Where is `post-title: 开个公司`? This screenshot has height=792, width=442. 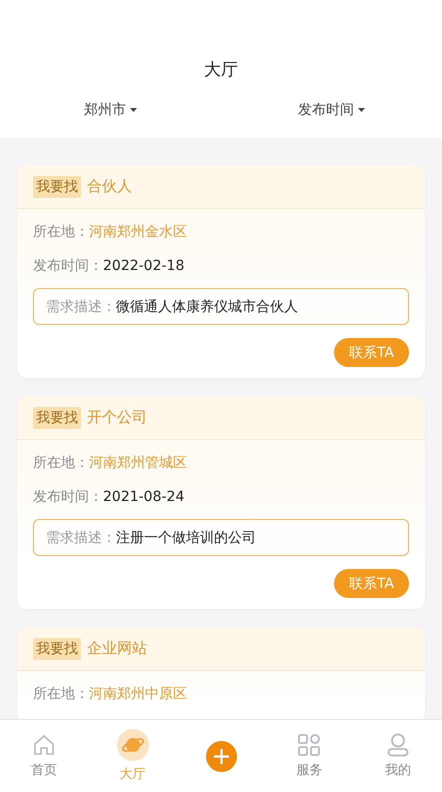
post-title: 开个公司 is located at coordinates (117, 417).